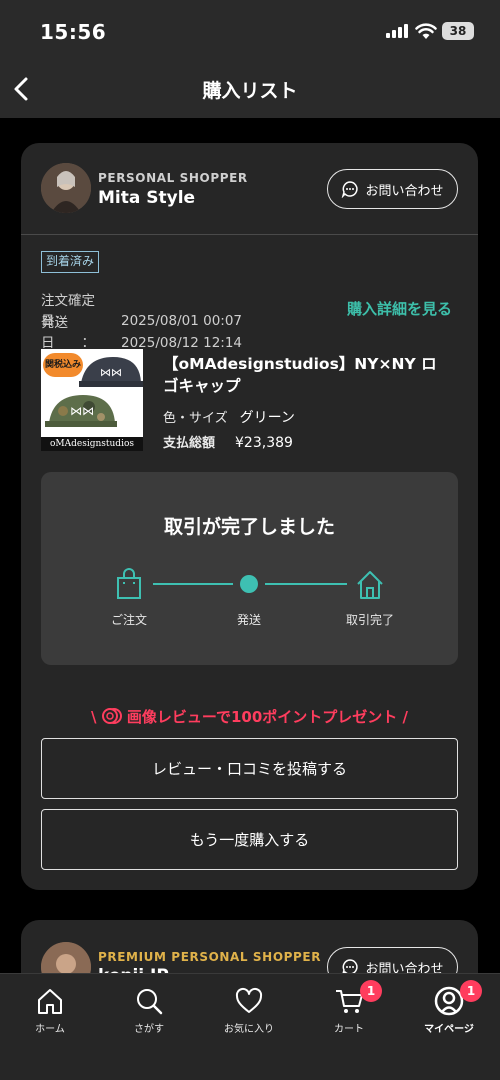  What do you see at coordinates (249, 768) in the screenshot?
I see `post-review-button: レビュー・口コミを投稿する` at bounding box center [249, 768].